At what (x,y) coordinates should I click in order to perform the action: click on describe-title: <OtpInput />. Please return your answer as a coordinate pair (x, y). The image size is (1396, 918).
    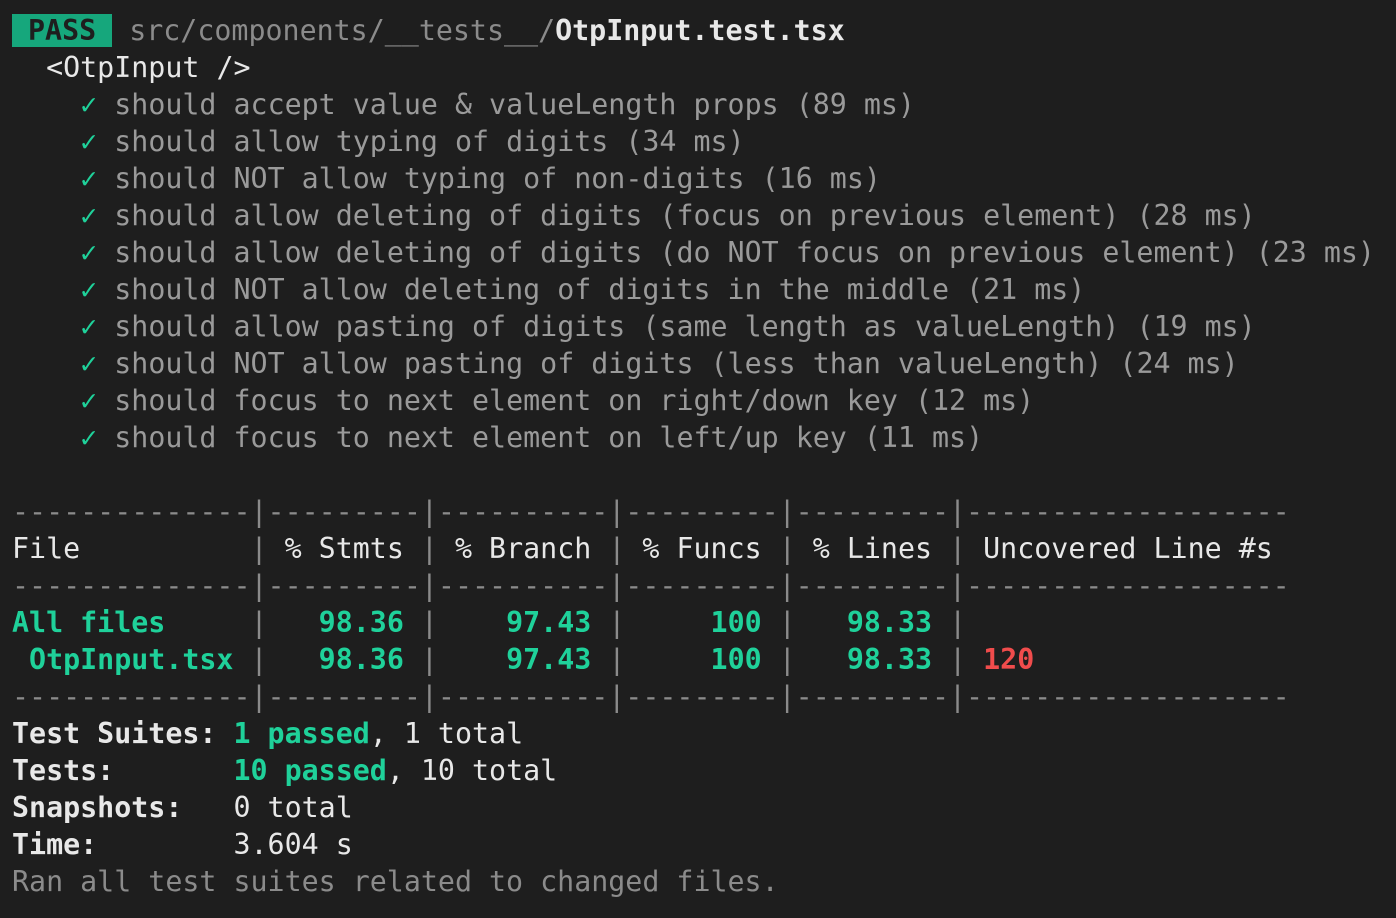
    Looking at the image, I should click on (704, 67).